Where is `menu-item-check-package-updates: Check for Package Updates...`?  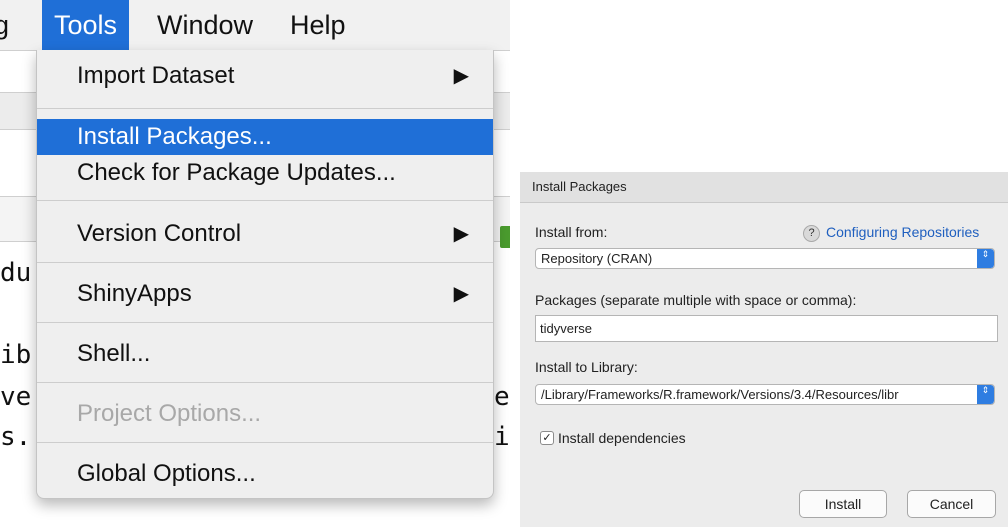 menu-item-check-package-updates: Check for Package Updates... is located at coordinates (265, 173).